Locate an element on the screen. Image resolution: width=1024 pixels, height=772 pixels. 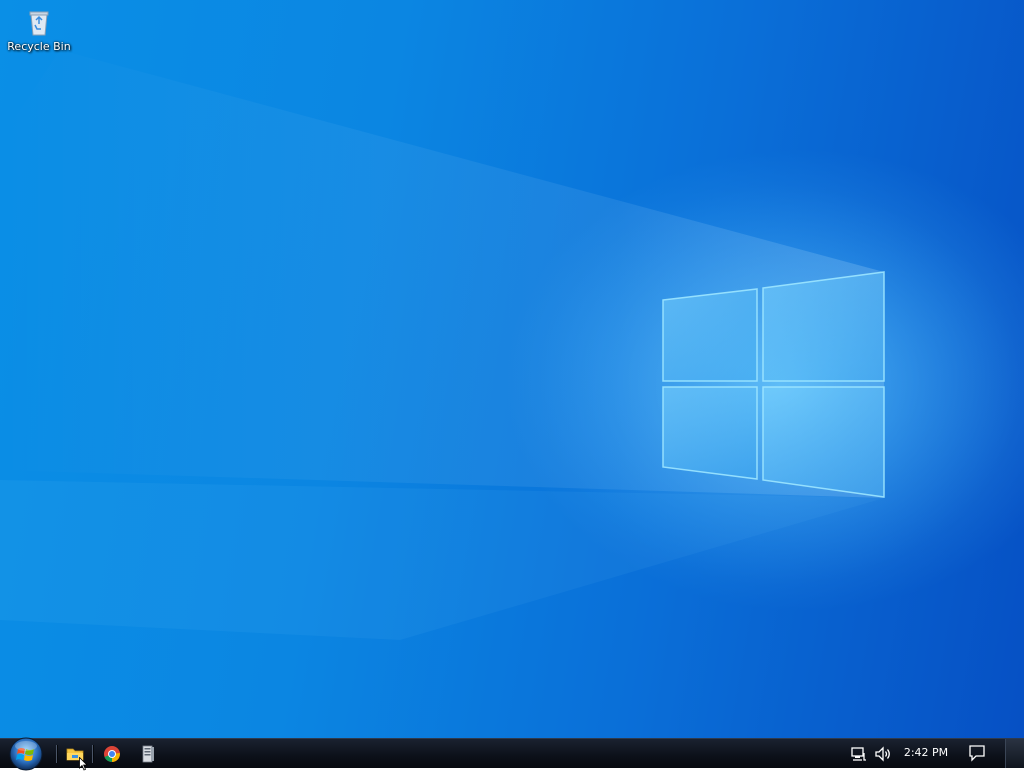
taskbar-chrome-button is located at coordinates (112, 754).